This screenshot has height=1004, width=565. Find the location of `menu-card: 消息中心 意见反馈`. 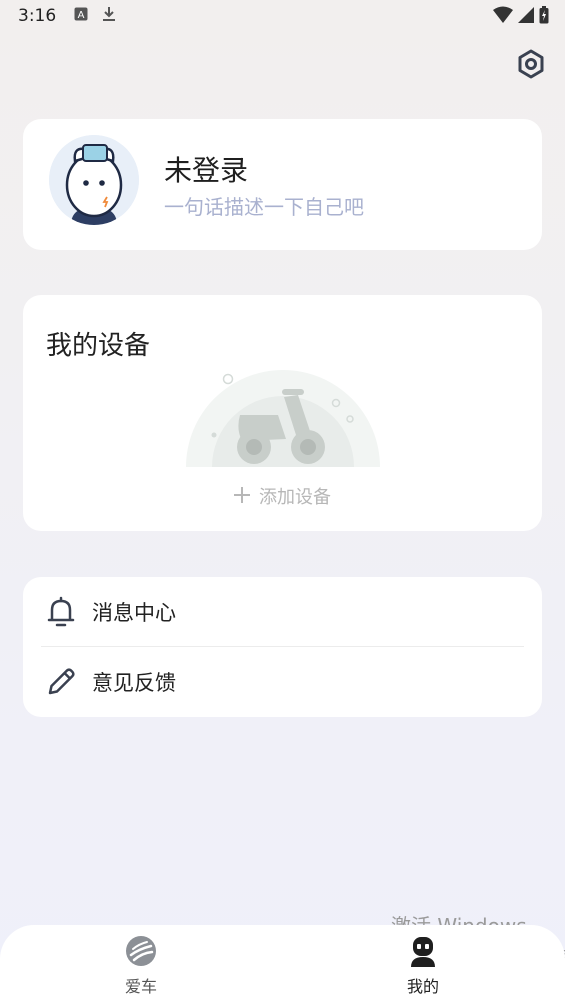

menu-card: 消息中心 意见反馈 is located at coordinates (282, 647).